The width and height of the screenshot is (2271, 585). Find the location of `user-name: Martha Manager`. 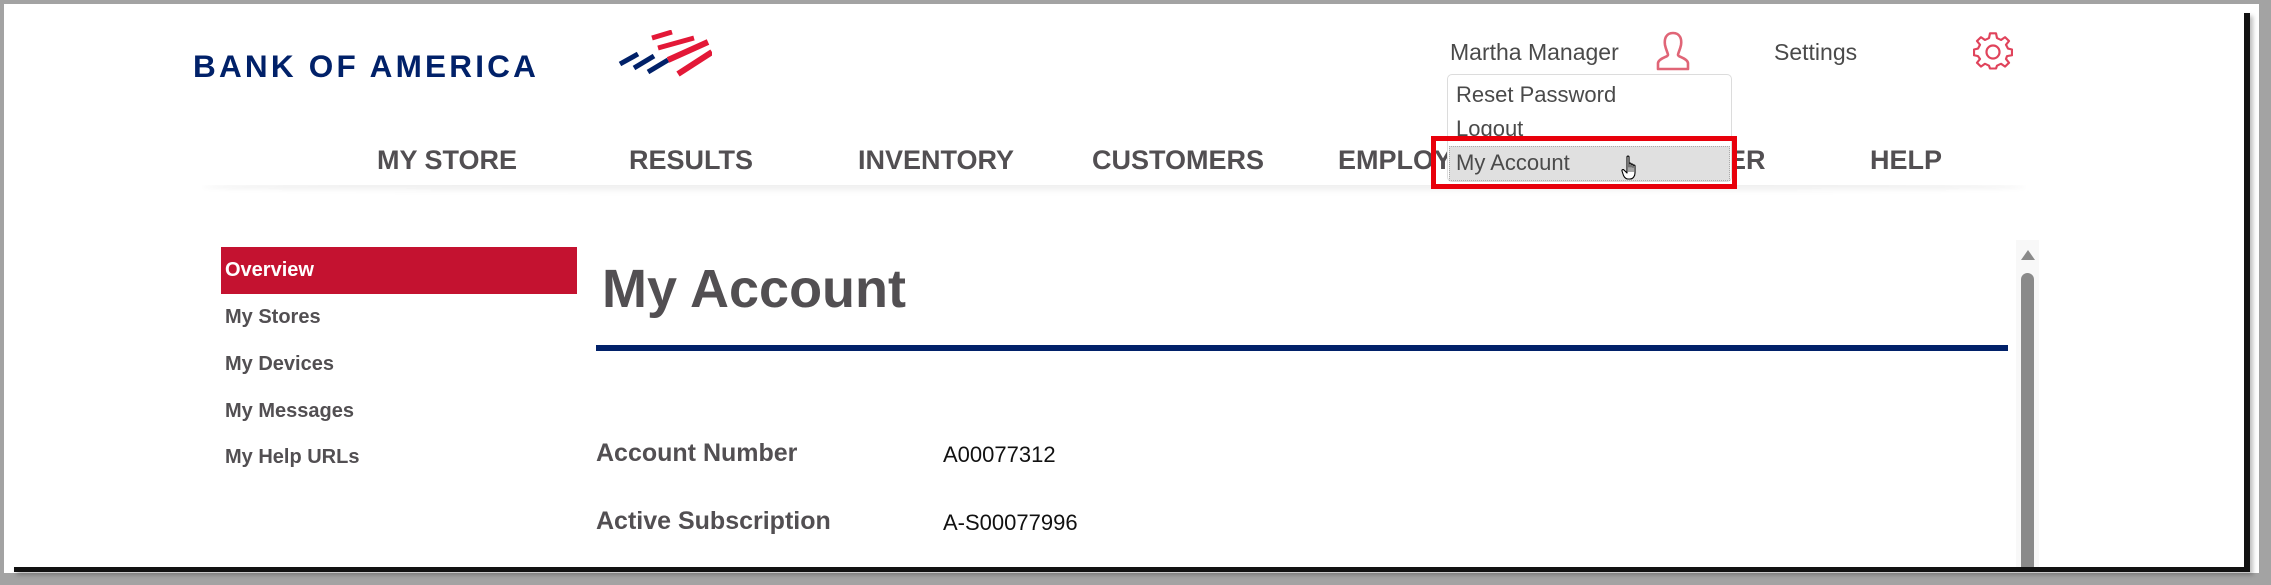

user-name: Martha Manager is located at coordinates (1534, 52).